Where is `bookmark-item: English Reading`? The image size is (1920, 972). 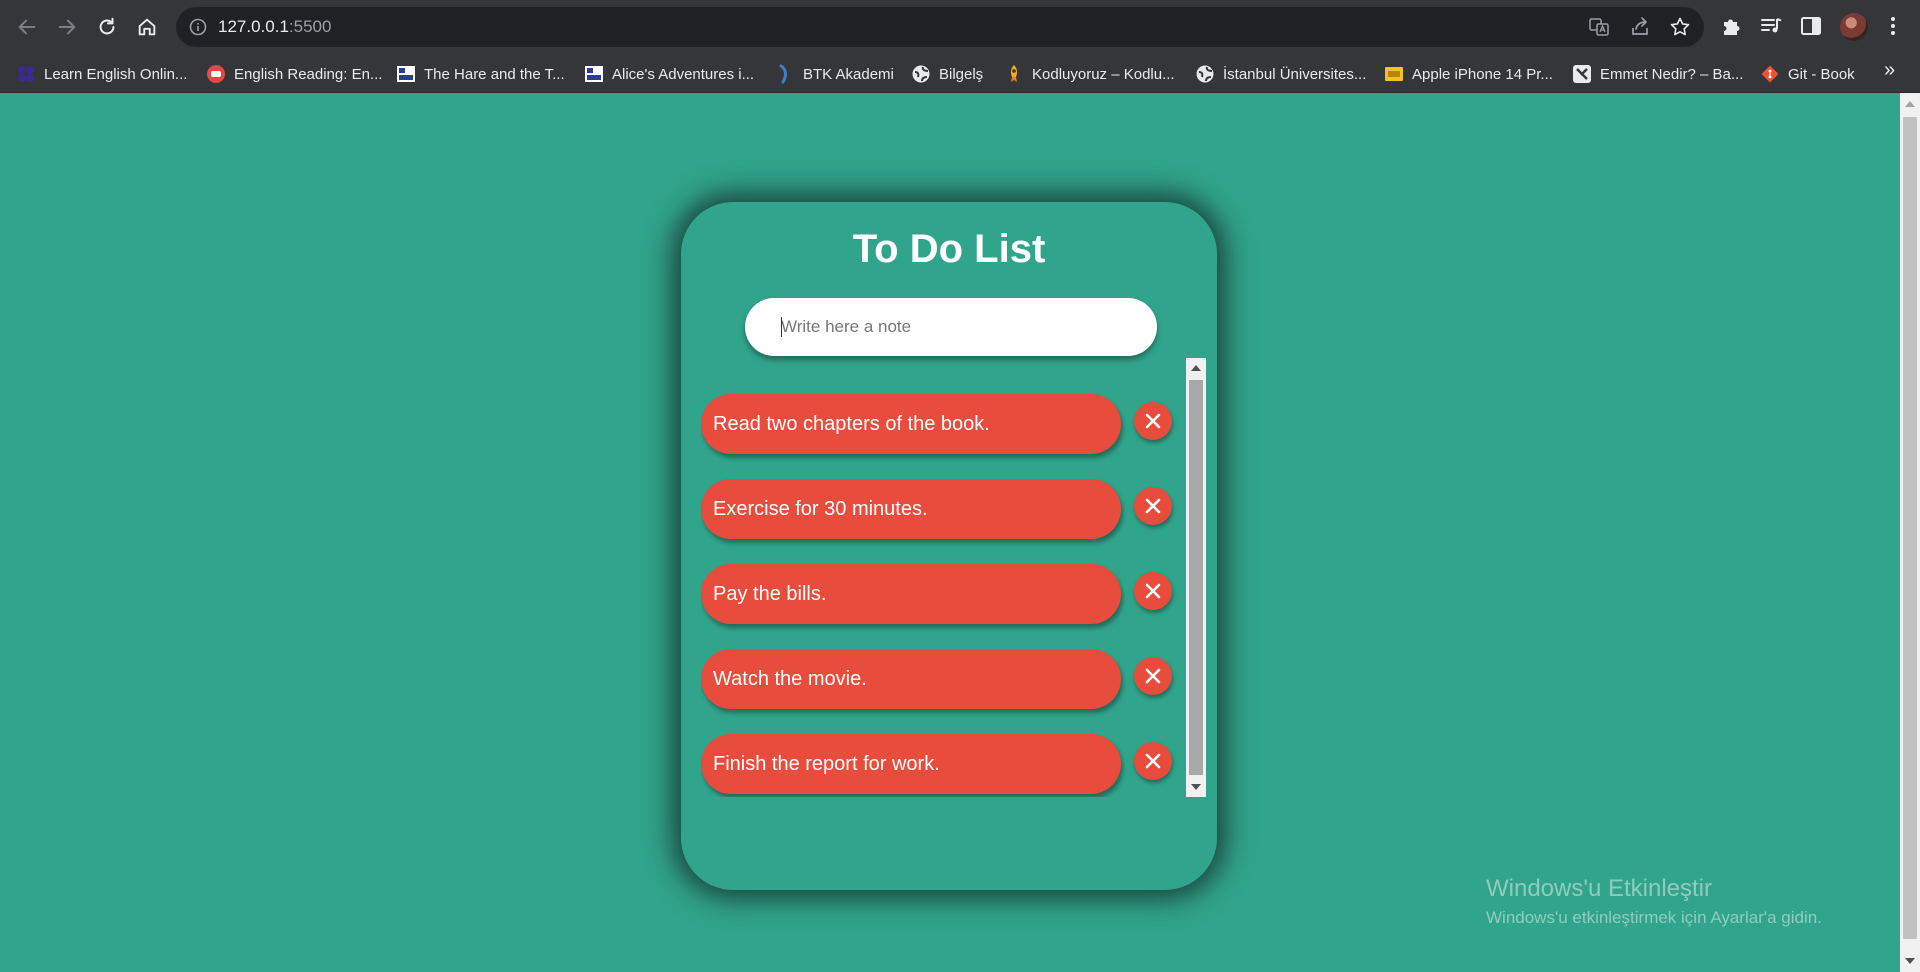 bookmark-item: English Reading is located at coordinates (294, 74).